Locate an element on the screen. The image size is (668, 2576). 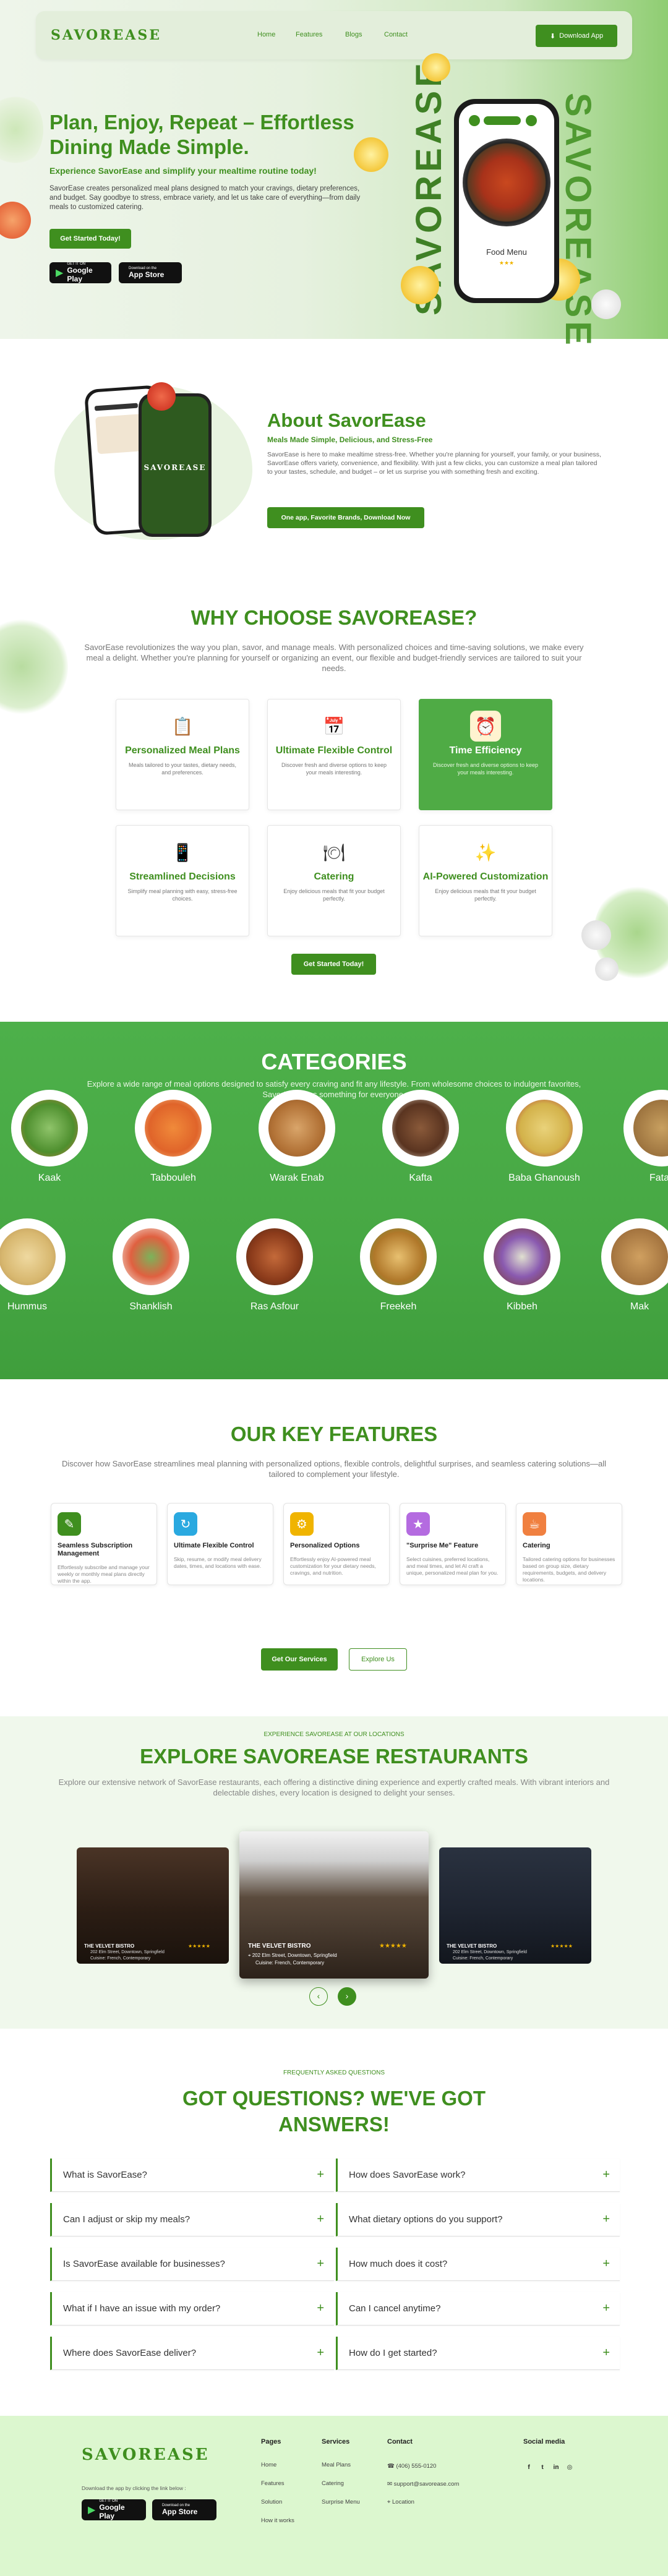
footer-link-surprise-menu: Surprise Menu is located at coordinates (341, 2502).